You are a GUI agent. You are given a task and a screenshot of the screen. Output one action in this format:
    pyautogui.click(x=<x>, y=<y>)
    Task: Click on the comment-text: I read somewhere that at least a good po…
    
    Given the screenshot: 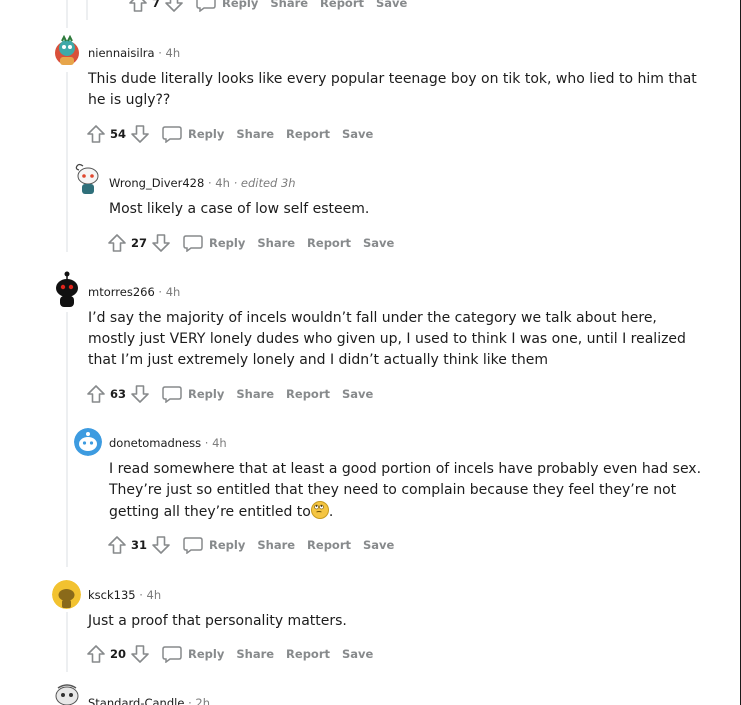 What is the action you would take?
    pyautogui.click(x=405, y=490)
    